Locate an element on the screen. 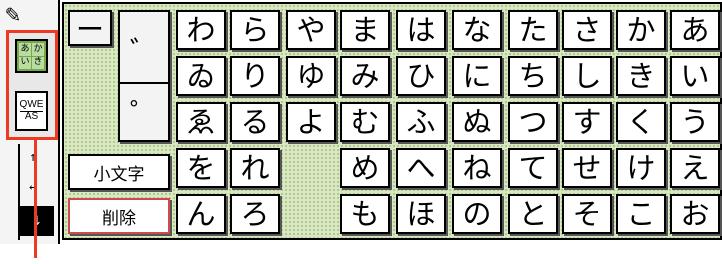 The width and height of the screenshot is (722, 264). delete-button: 削除 is located at coordinates (119, 216).